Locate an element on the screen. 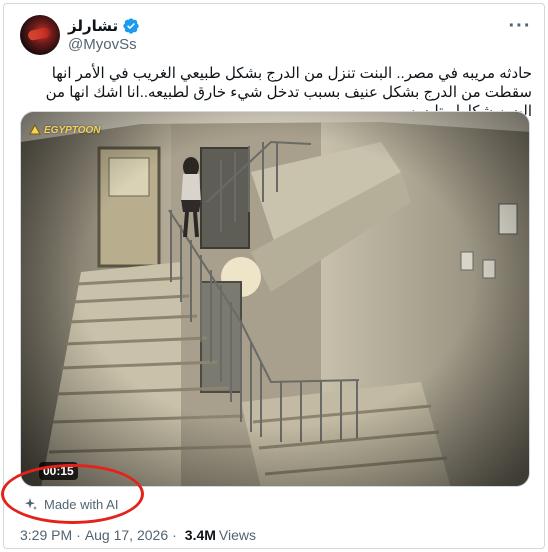 The height and width of the screenshot is (552, 548). author-name-row: تشارلز is located at coordinates (104, 26).